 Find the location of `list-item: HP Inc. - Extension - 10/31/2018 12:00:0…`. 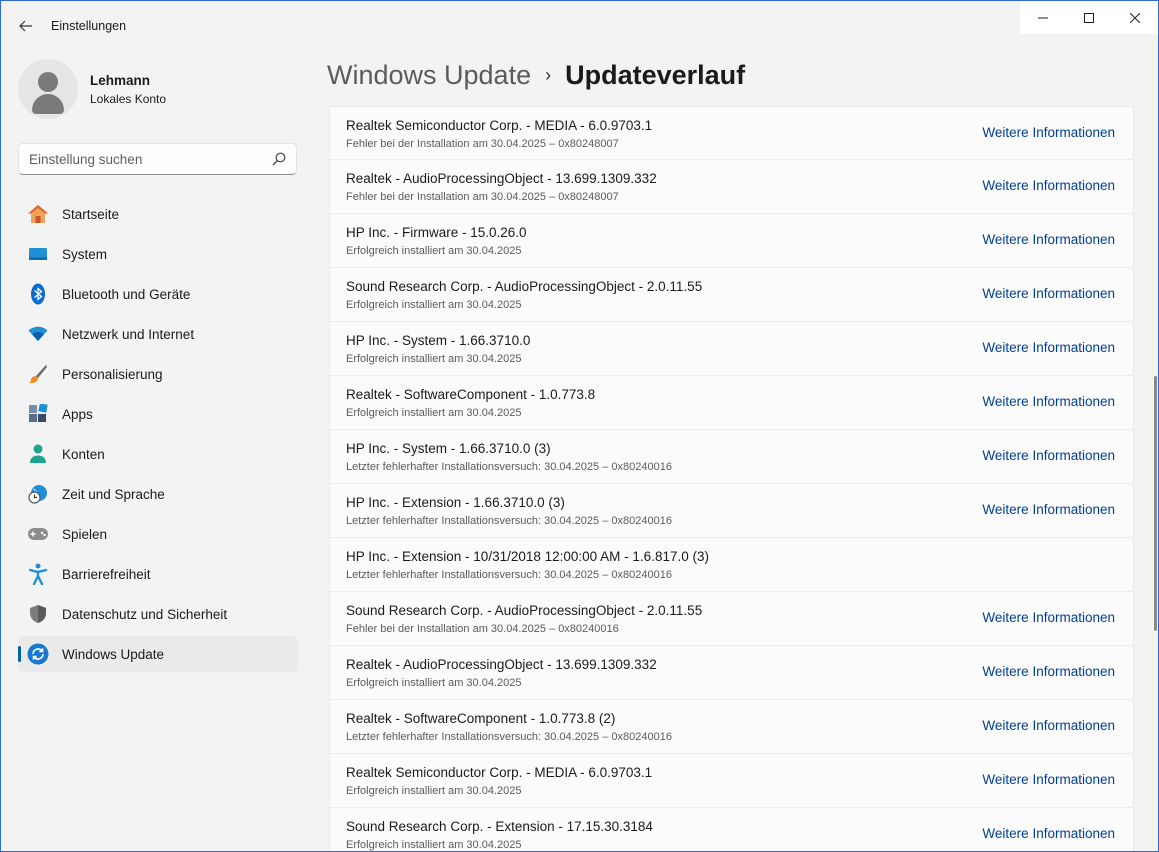

list-item: HP Inc. - Extension - 10/31/2018 12:00:0… is located at coordinates (731, 565).